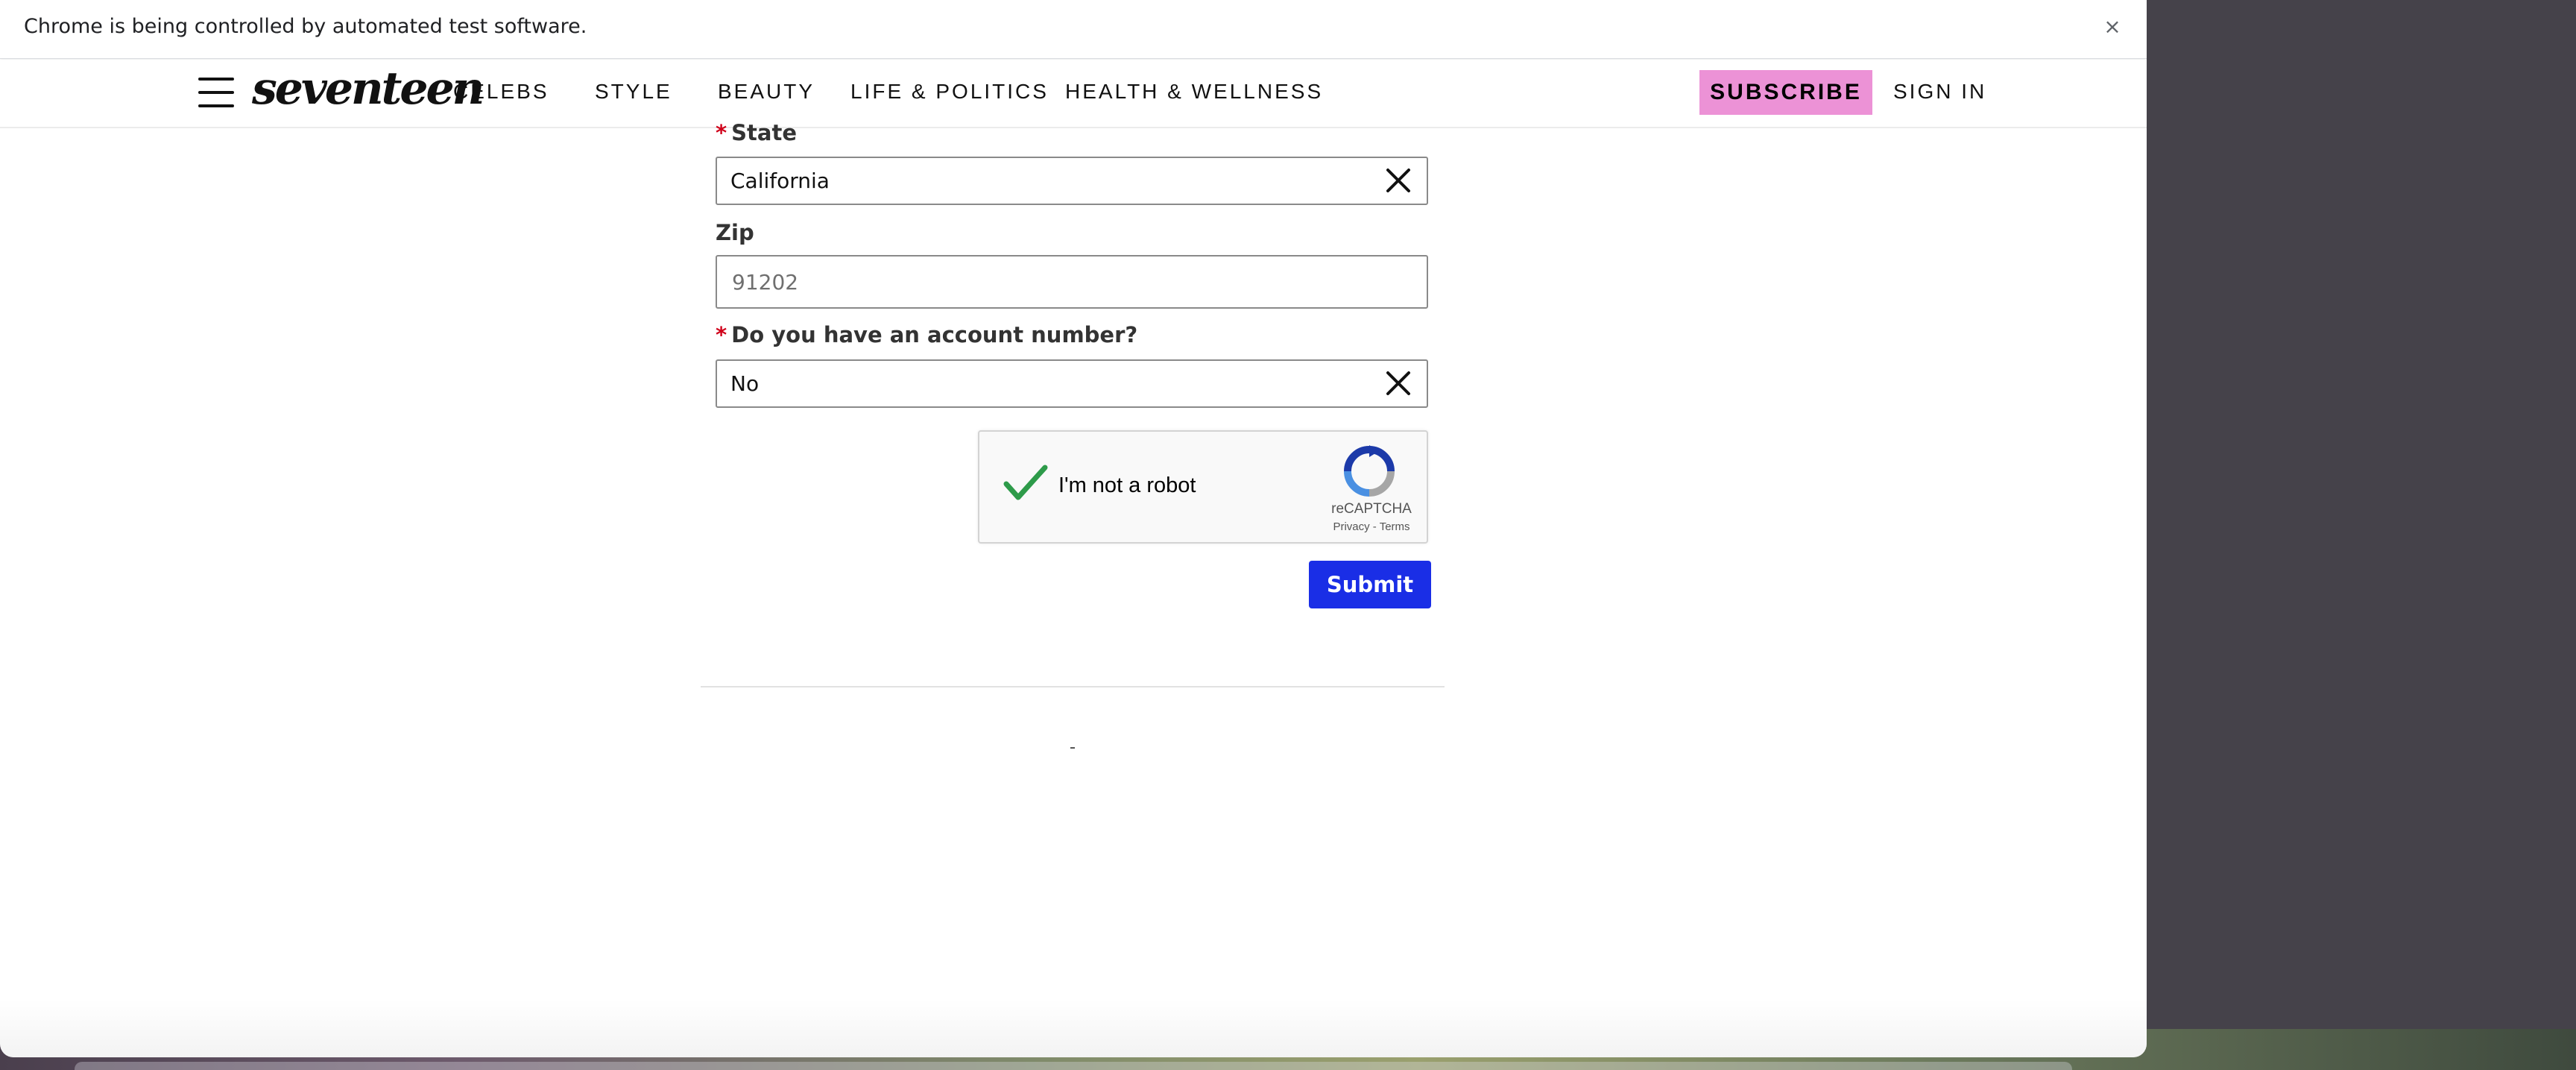 The height and width of the screenshot is (1070, 2576). What do you see at coordinates (1939, 92) in the screenshot?
I see `sign-in-link: SIGN IN` at bounding box center [1939, 92].